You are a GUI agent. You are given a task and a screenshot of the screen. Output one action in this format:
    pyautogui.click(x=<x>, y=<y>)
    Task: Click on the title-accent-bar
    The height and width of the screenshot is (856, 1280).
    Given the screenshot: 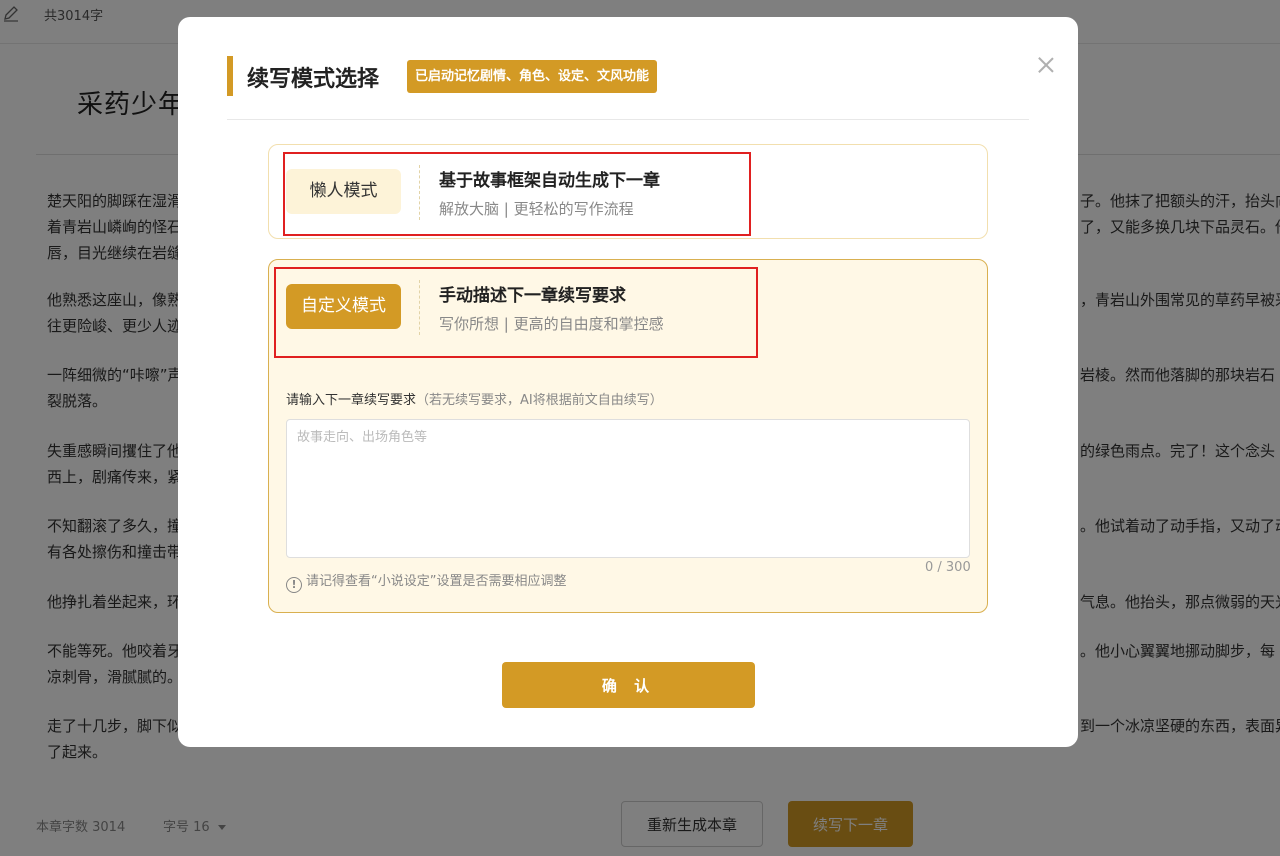 What is the action you would take?
    pyautogui.click(x=230, y=76)
    